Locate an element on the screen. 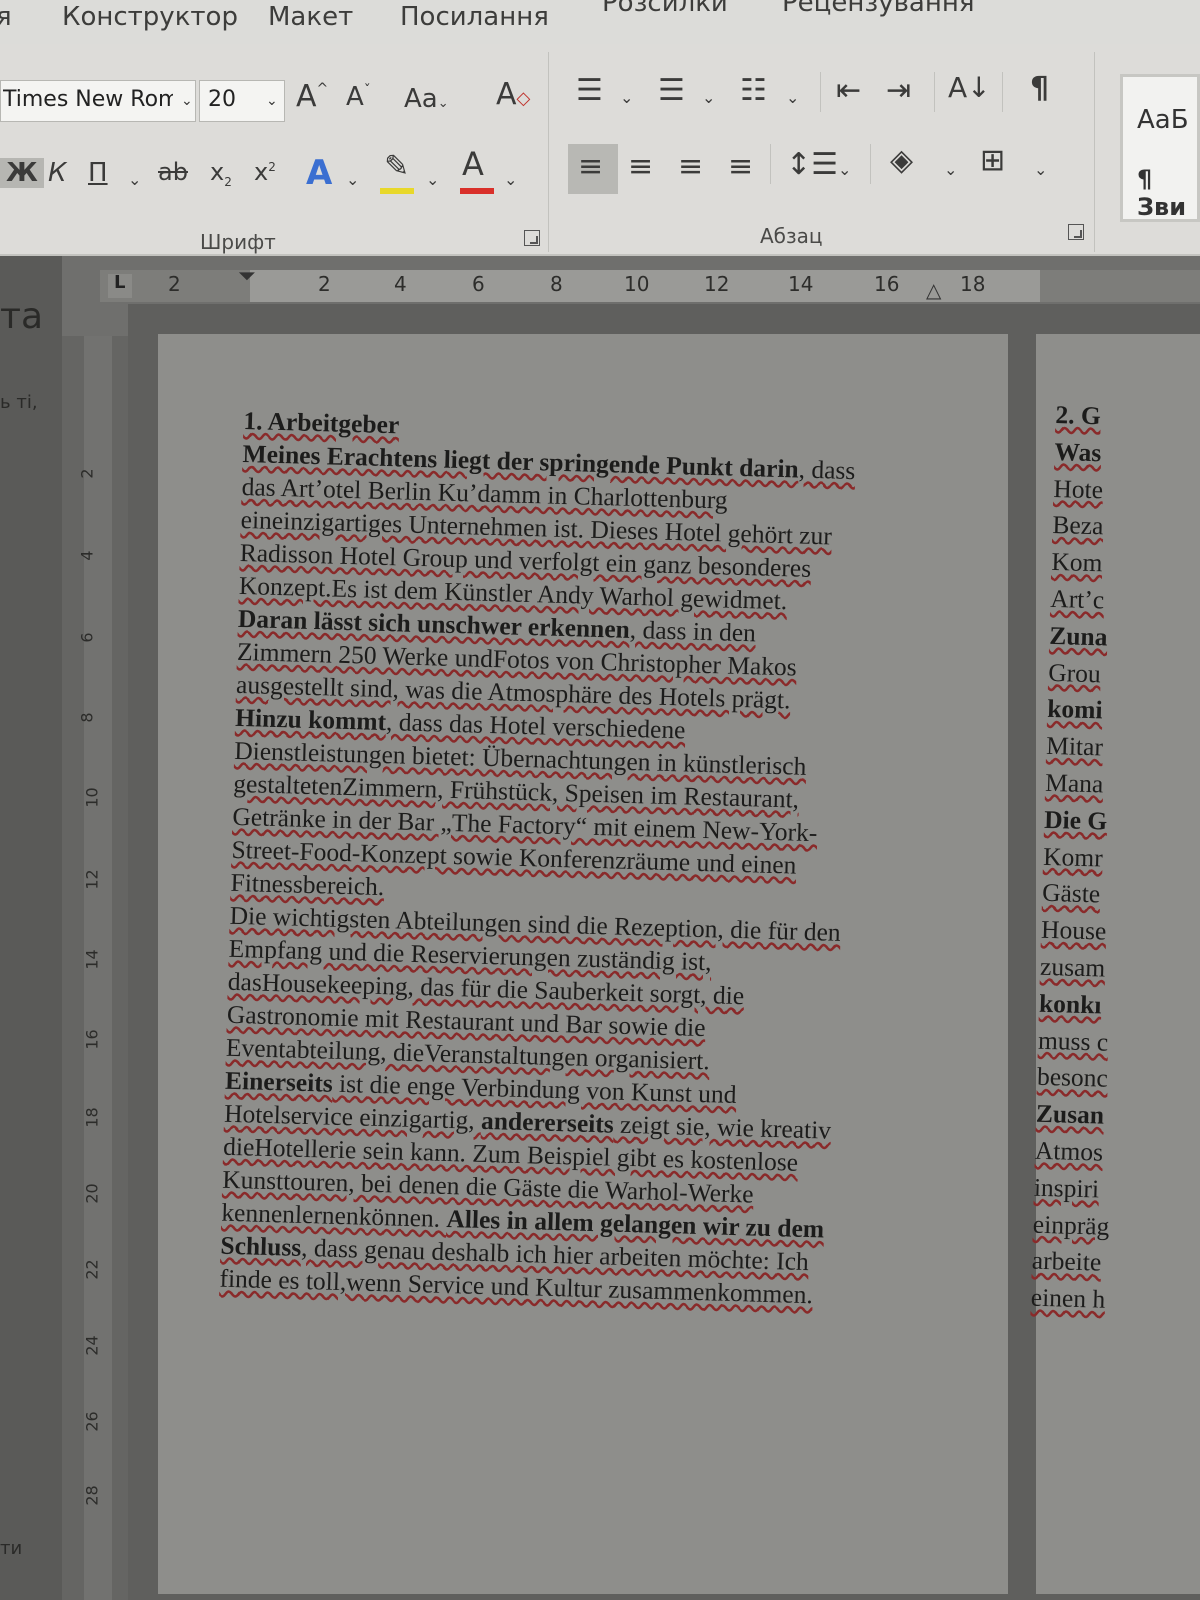  page-2-line: Hote is located at coordinates (1126, 493).